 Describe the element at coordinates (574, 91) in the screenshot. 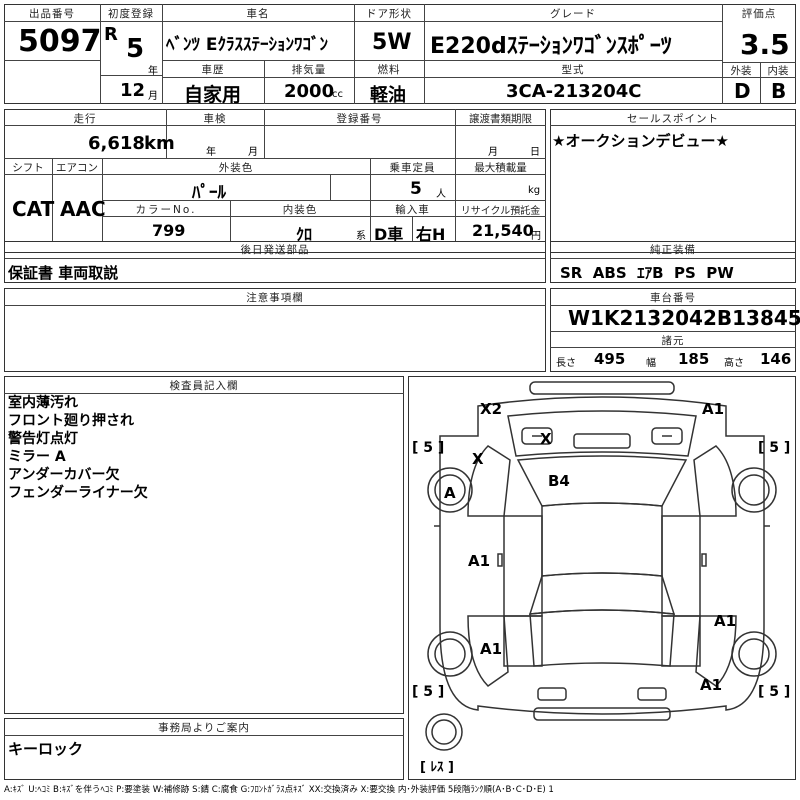

I see `model-code: 3CA-213204C` at that location.